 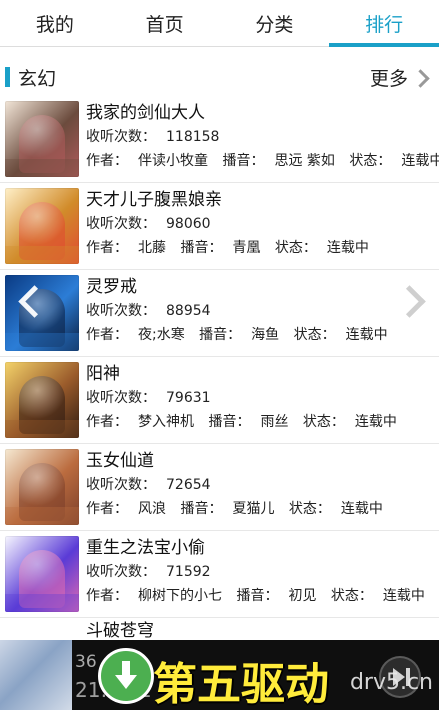 What do you see at coordinates (255, 572) in the screenshot?
I see `listen-count-line: 收听次数： 71592` at bounding box center [255, 572].